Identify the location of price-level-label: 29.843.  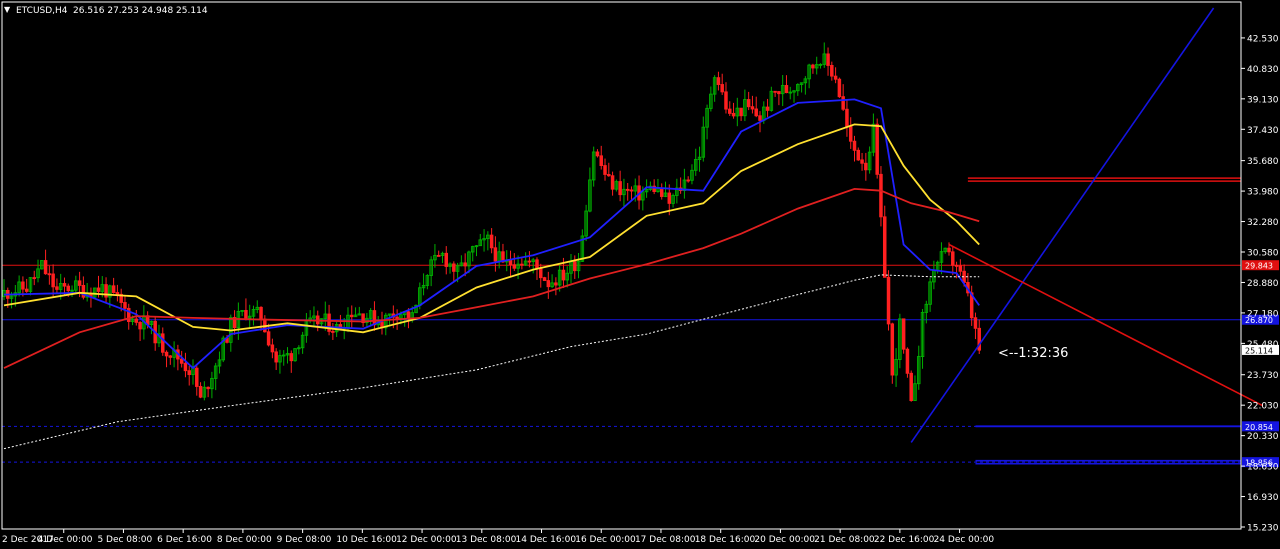
(1259, 266).